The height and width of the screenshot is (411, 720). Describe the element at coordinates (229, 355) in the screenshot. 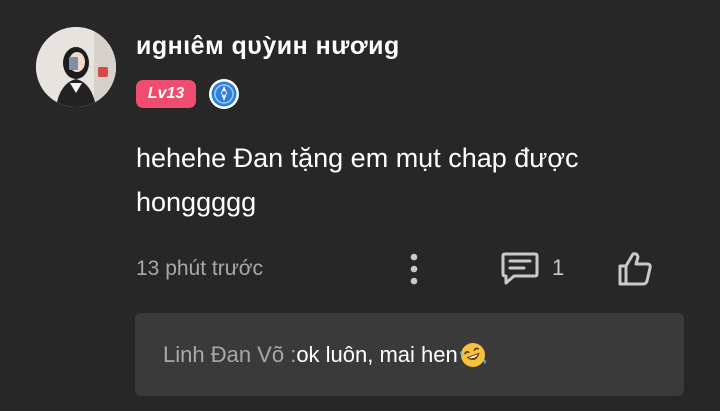

I see `reply-author: Linh Đan Võ :` at that location.